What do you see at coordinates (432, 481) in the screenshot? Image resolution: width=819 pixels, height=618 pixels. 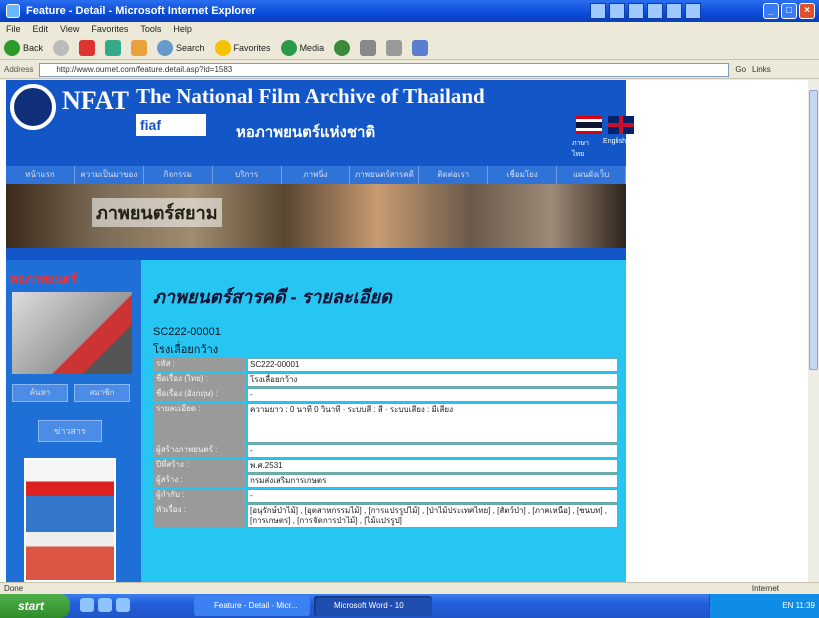 I see `row-value: กรมส่งเสริมการเกษตร` at bounding box center [432, 481].